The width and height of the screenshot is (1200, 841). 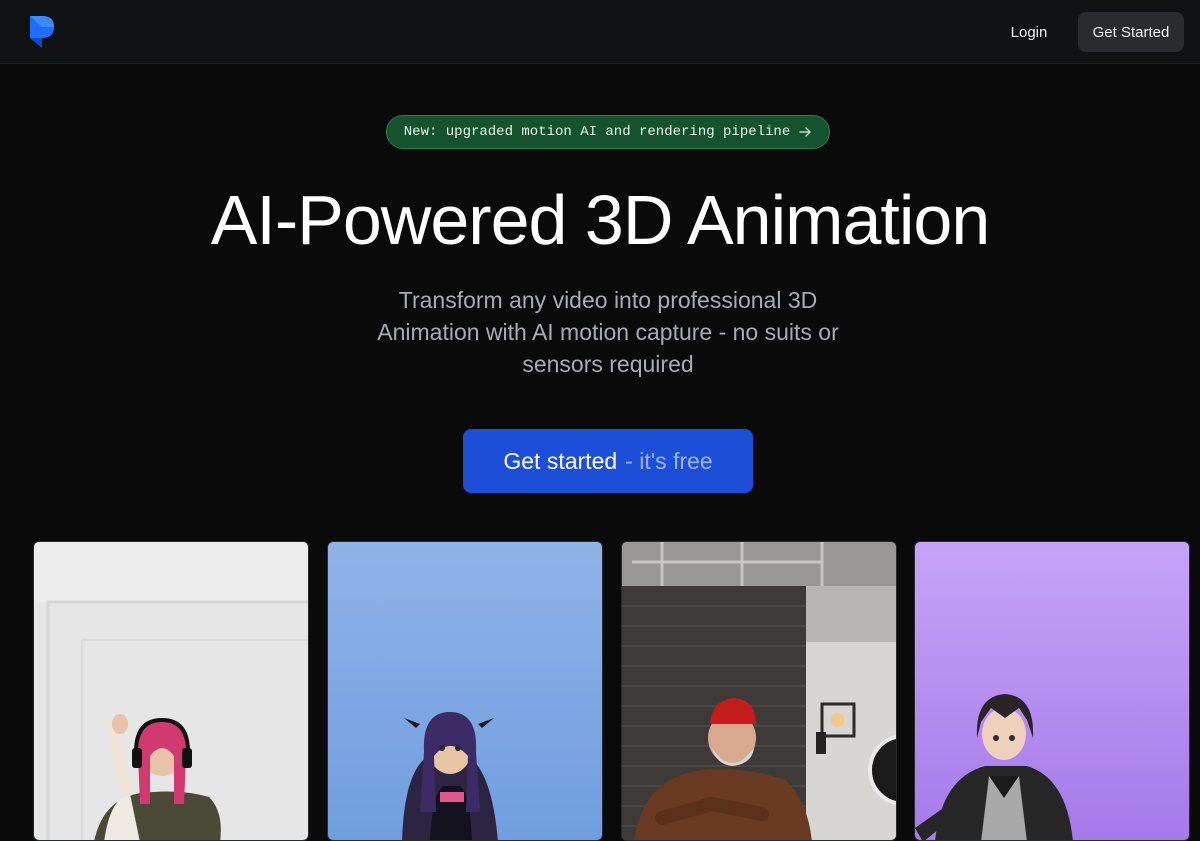 I want to click on get-started-nav-button: Get Started, so click(x=1131, y=32).